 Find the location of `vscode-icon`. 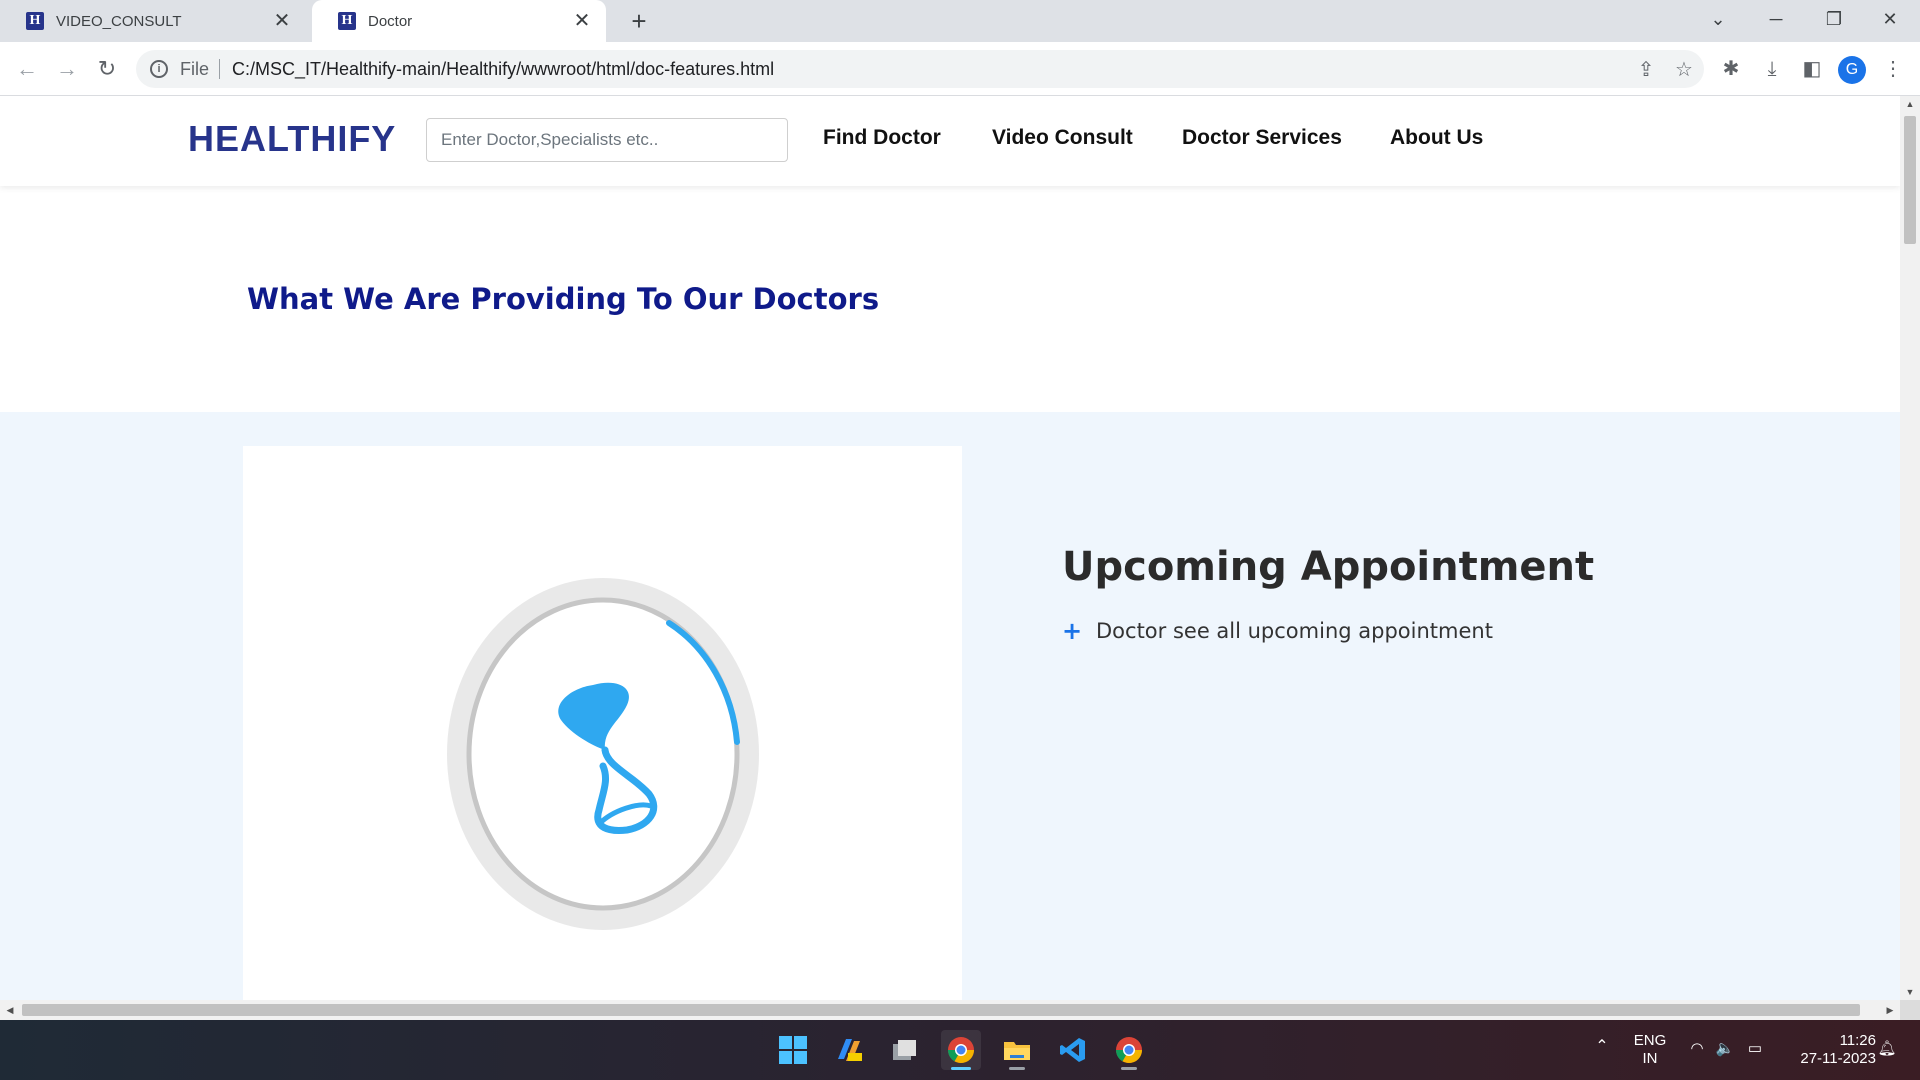

vscode-icon is located at coordinates (1072, 1050).